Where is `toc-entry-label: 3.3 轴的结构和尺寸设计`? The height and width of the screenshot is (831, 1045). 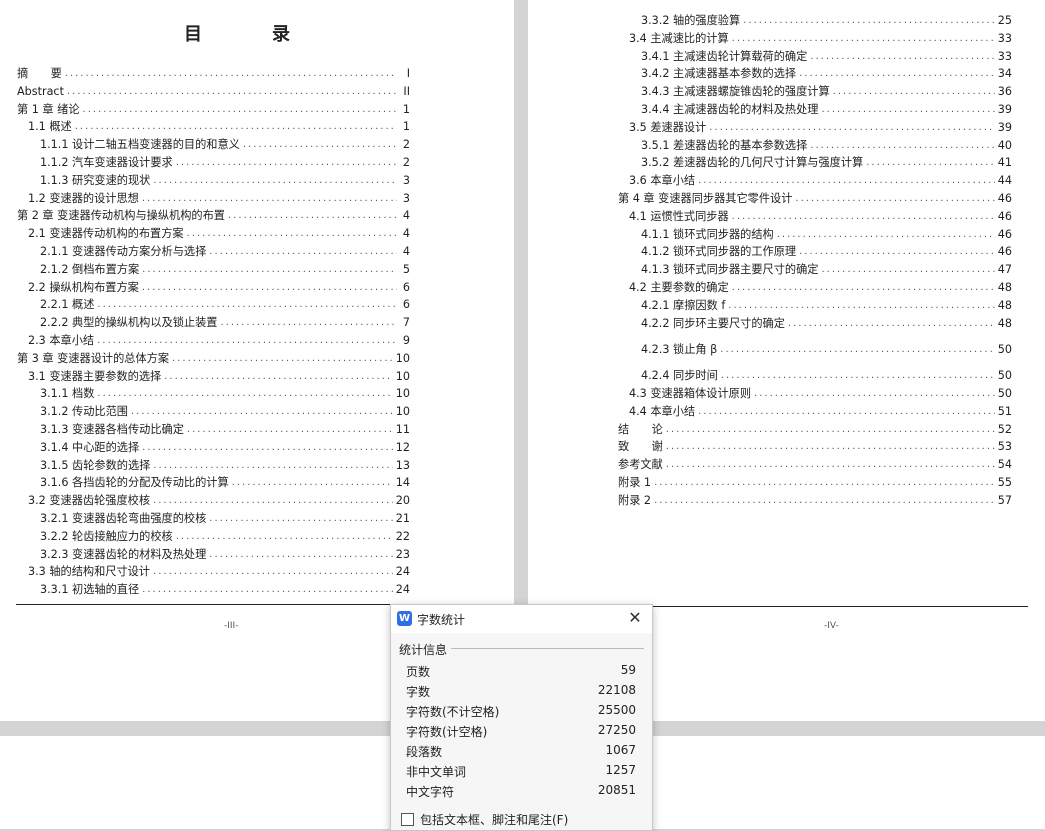
toc-entry-label: 3.3 轴的结构和尺寸设计 is located at coordinates (89, 572).